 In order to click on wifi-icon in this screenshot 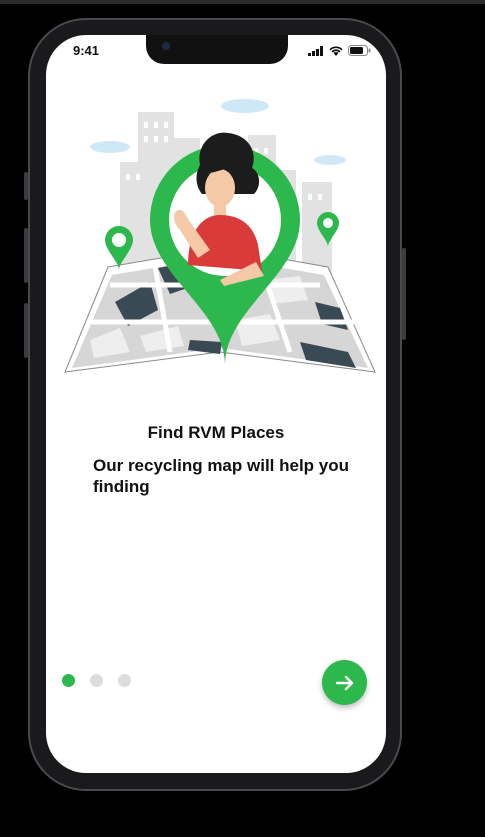, I will do `click(336, 50)`.